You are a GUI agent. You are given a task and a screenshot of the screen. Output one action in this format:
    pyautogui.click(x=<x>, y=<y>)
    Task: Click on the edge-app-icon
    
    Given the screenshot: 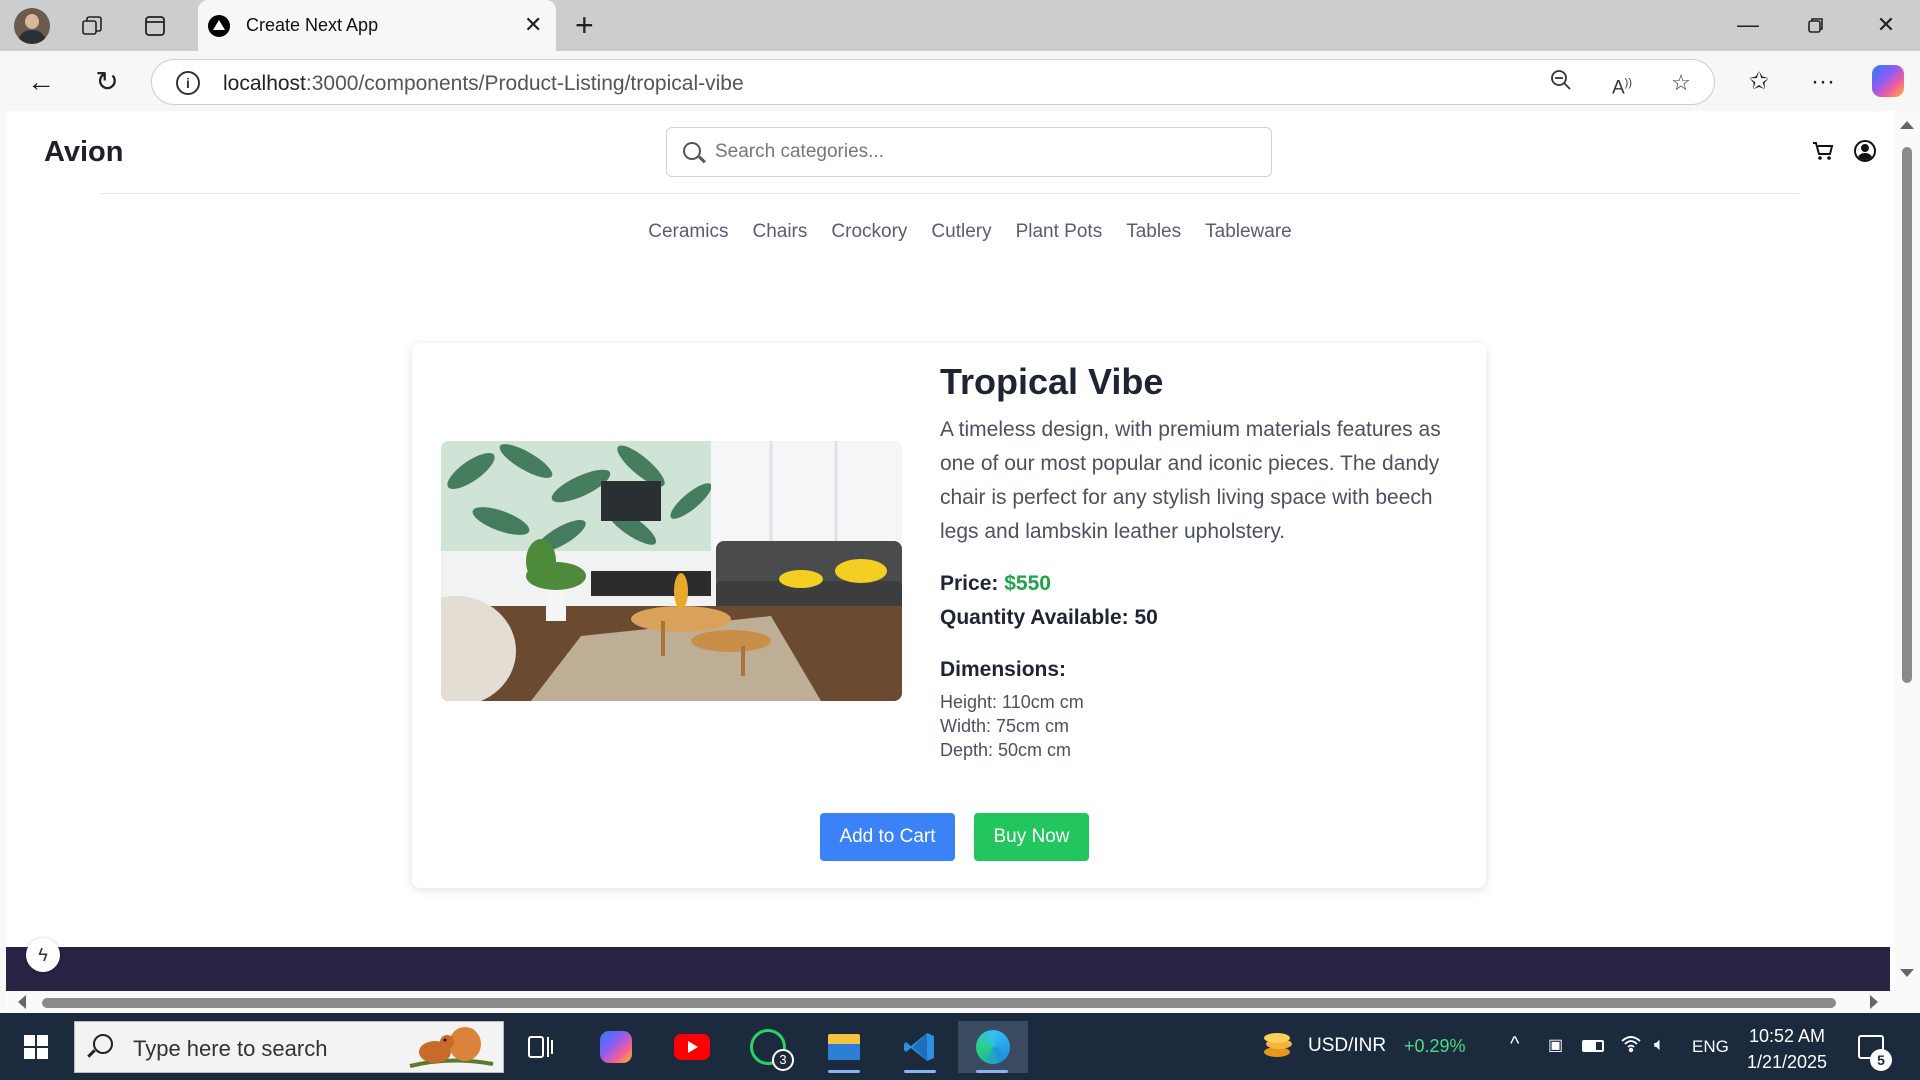 What is the action you would take?
    pyautogui.click(x=993, y=1047)
    